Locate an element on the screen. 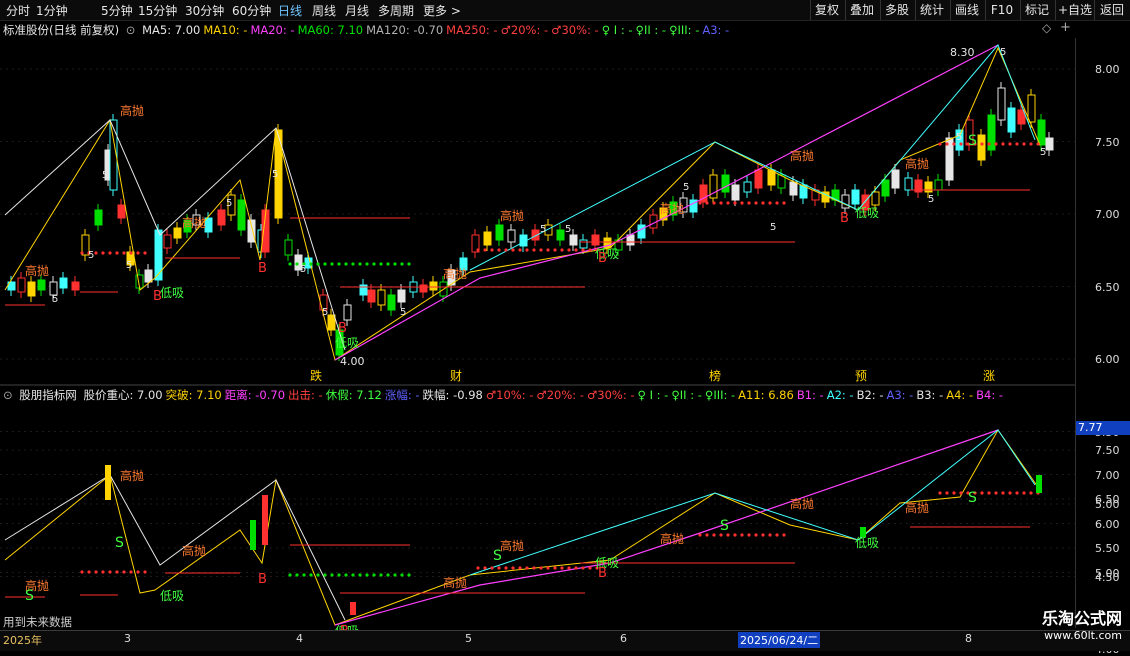  period-tab-daily: 日线 is located at coordinates (290, 10).